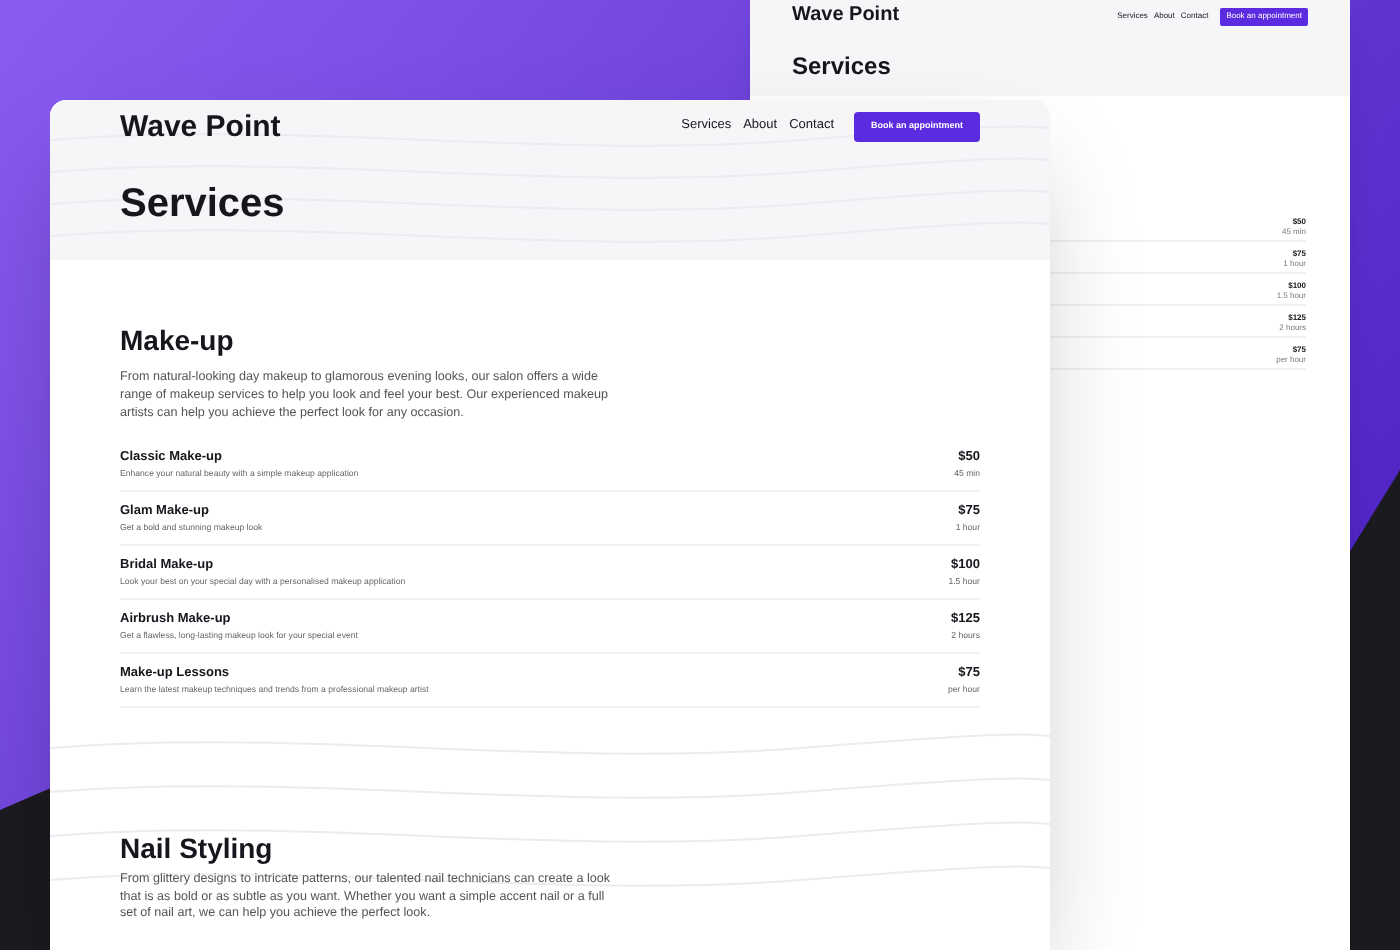 The image size is (1400, 950). Describe the element at coordinates (197, 848) in the screenshot. I see `section-heading: Nail Styling` at that location.